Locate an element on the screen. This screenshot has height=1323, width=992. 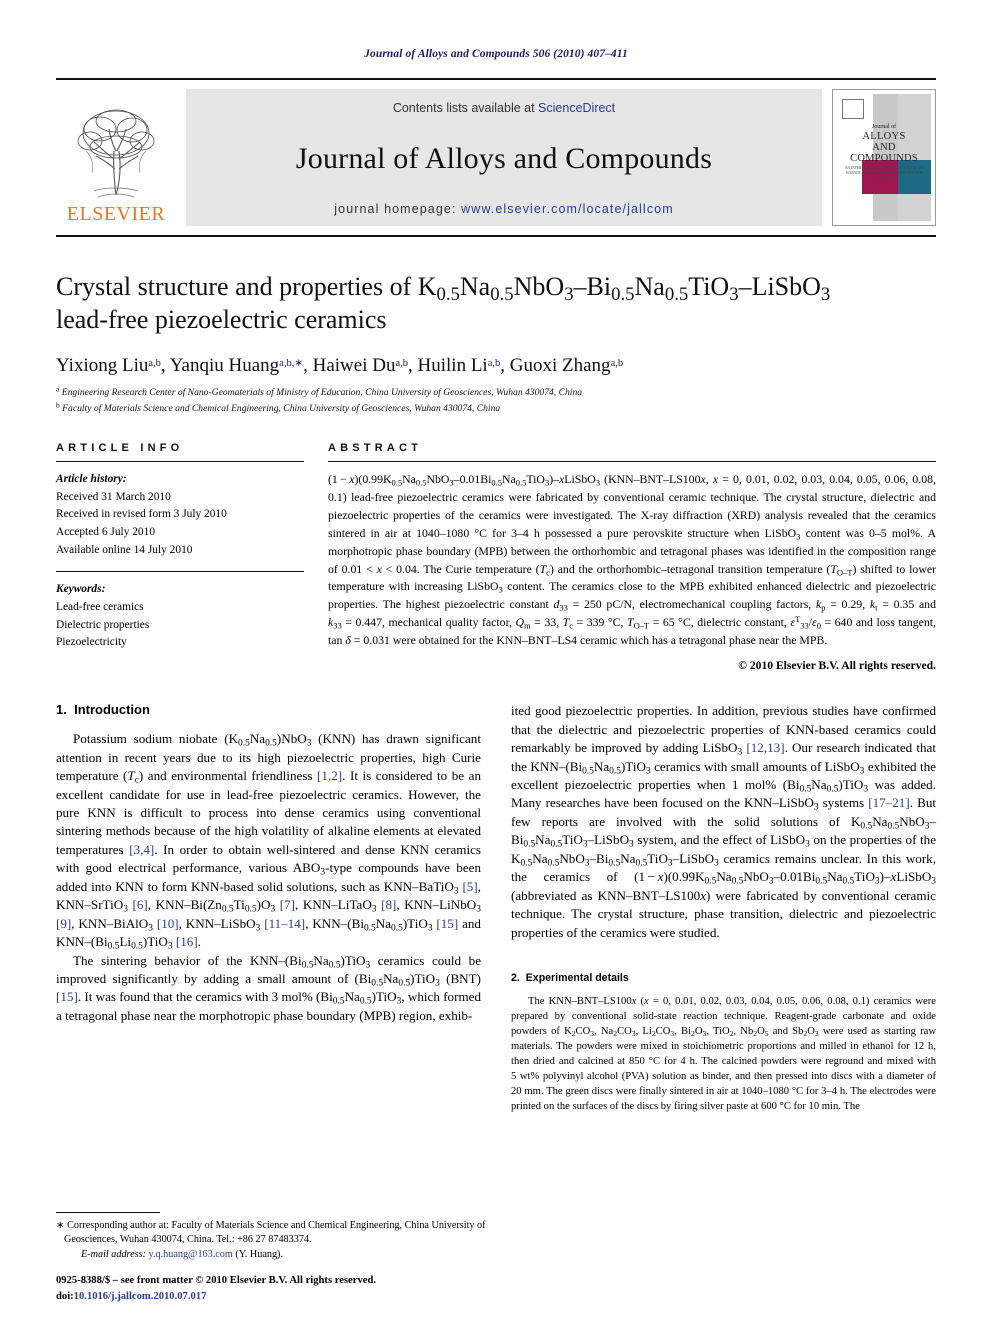
footnote-star: ∗ is located at coordinates (60, 1225).